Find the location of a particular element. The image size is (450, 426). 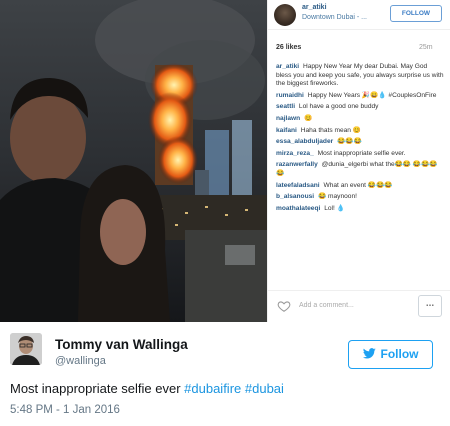

tweet-timestamp: 5:48 PM - 1 Jan 2016 is located at coordinates (65, 410).